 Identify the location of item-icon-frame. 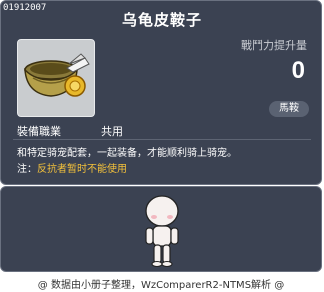
(56, 78).